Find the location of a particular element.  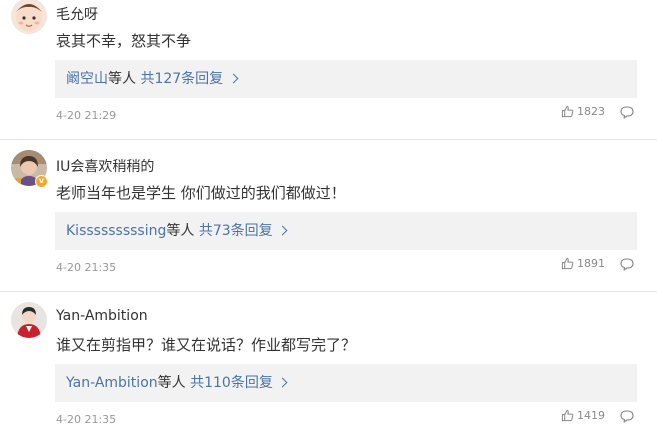

baby-face-avatar-icon is located at coordinates (29, 17).